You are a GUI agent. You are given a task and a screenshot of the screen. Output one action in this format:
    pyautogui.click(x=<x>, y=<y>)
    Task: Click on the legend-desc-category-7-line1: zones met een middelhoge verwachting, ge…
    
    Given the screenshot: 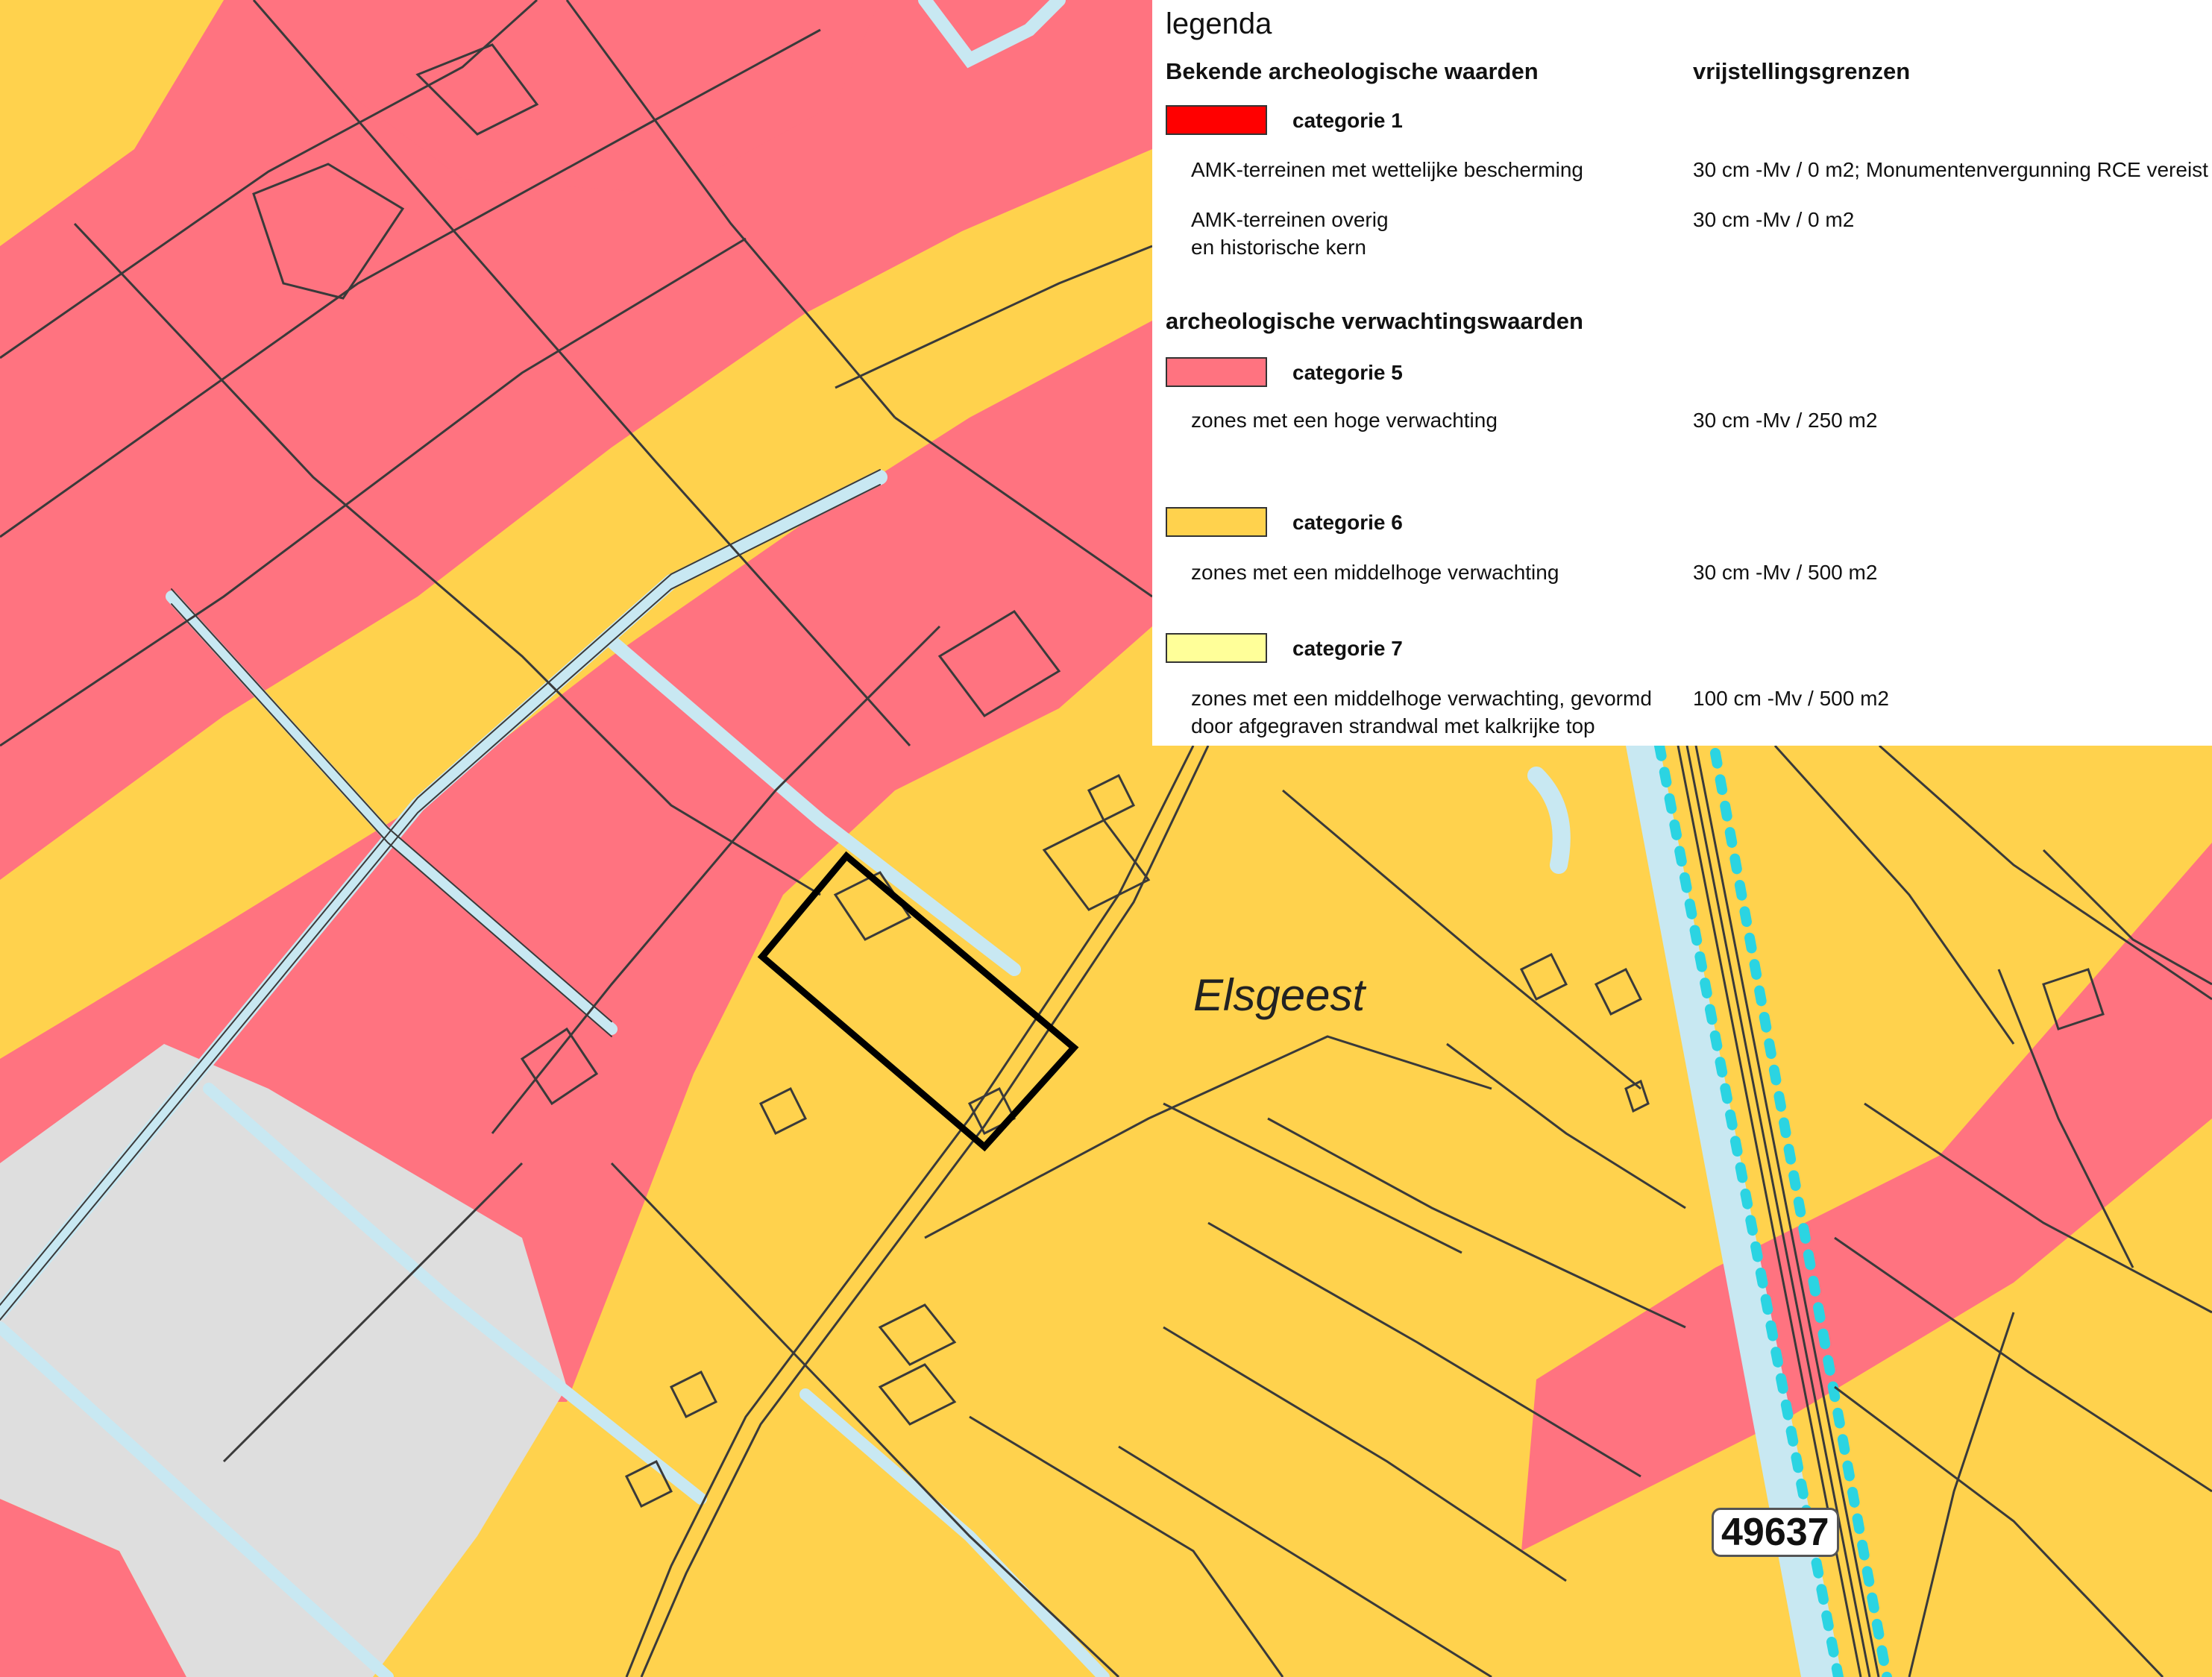 What is the action you would take?
    pyautogui.click(x=1421, y=698)
    